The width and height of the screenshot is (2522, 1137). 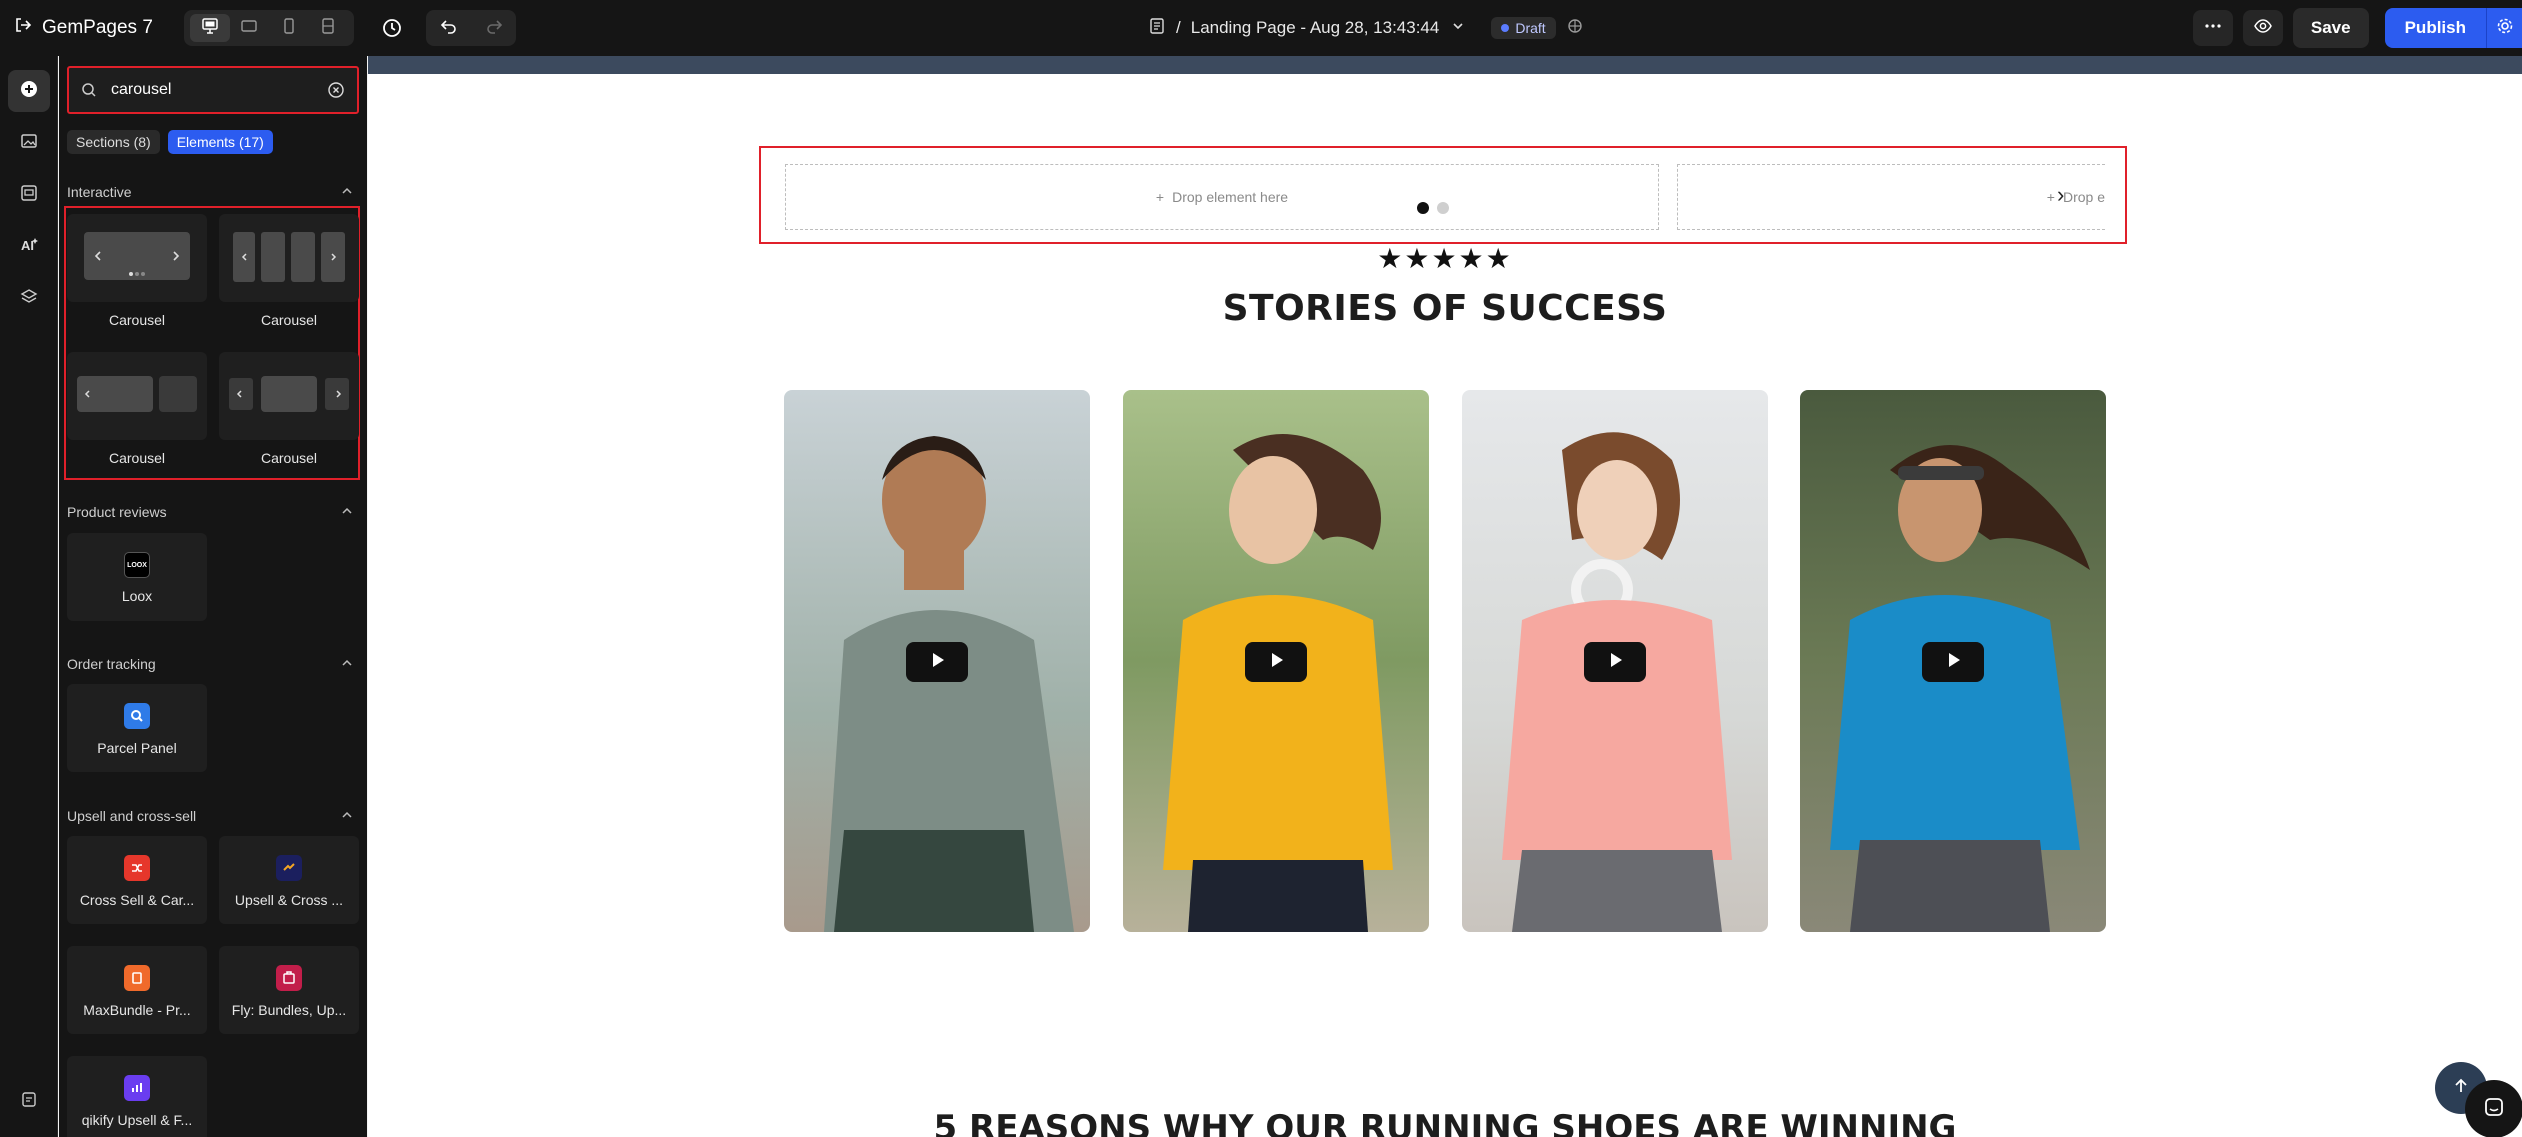 I want to click on more-icon, so click(x=2213, y=28).